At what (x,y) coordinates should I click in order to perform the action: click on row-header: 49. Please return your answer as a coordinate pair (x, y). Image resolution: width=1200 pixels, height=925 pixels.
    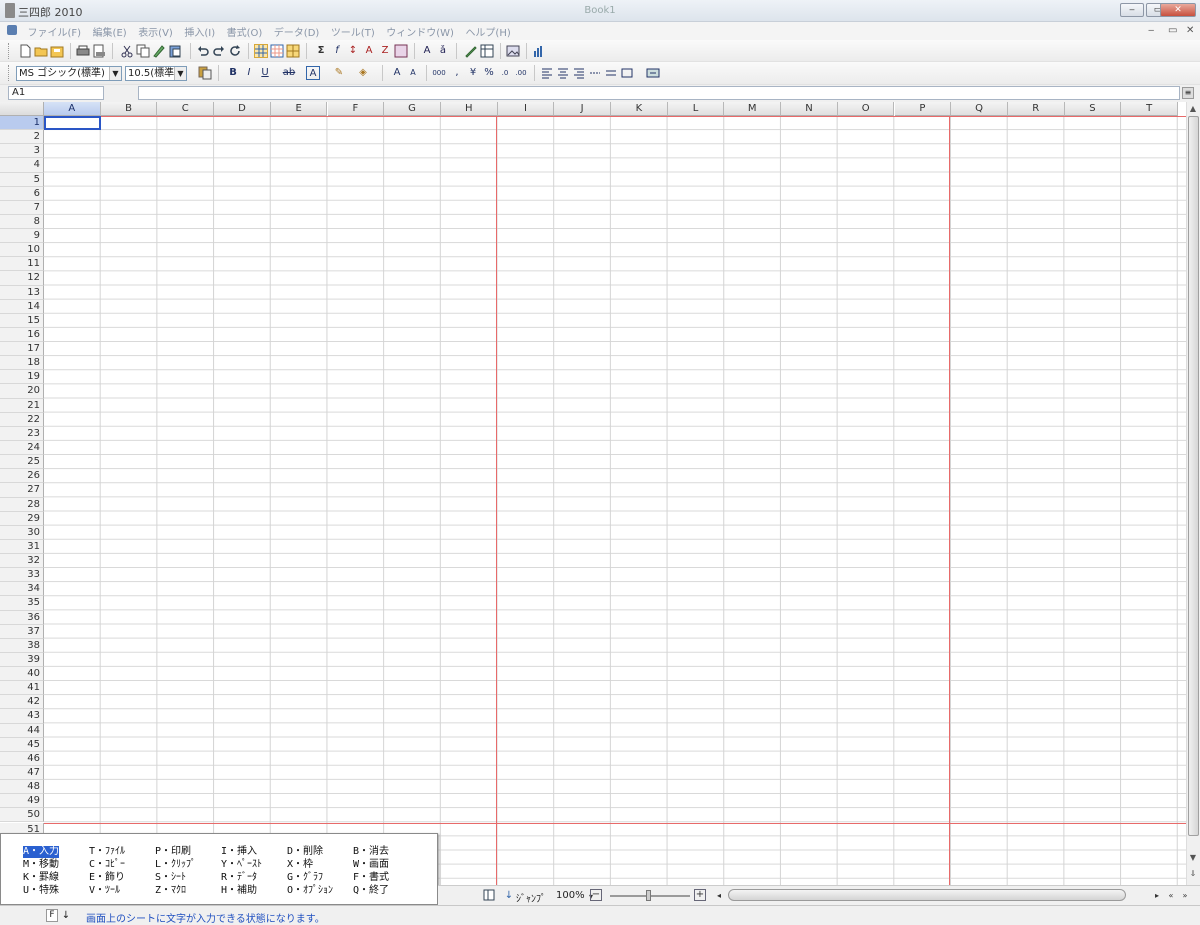
    Looking at the image, I should click on (22, 801).